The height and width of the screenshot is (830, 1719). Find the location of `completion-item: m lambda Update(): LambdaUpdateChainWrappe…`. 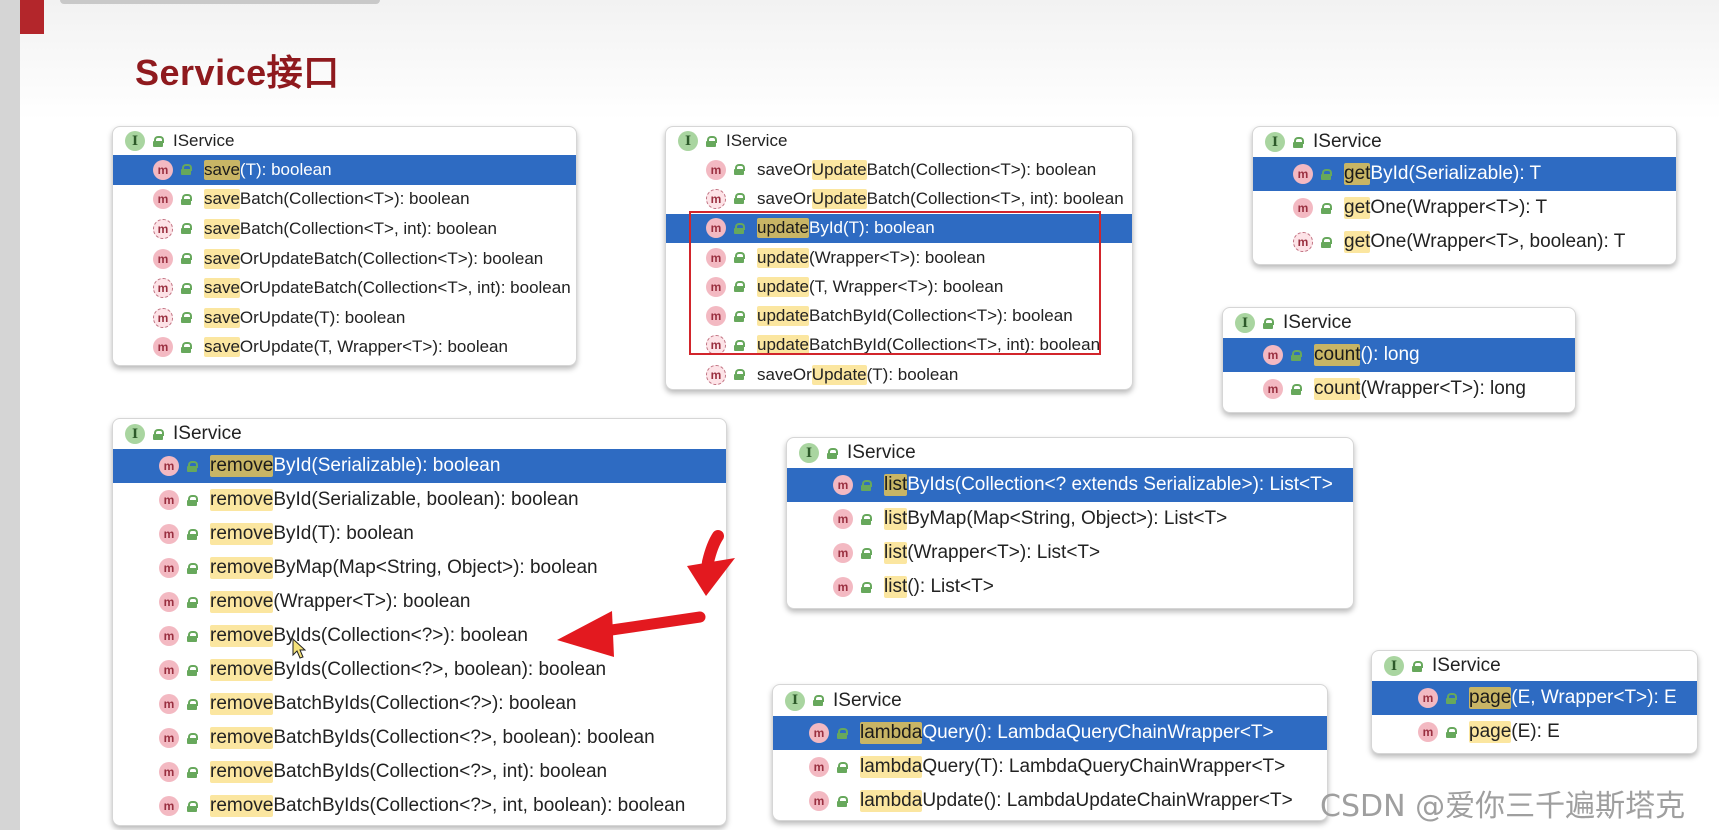

completion-item: m lambda Update(): LambdaUpdateChainWrappe… is located at coordinates (1050, 801).